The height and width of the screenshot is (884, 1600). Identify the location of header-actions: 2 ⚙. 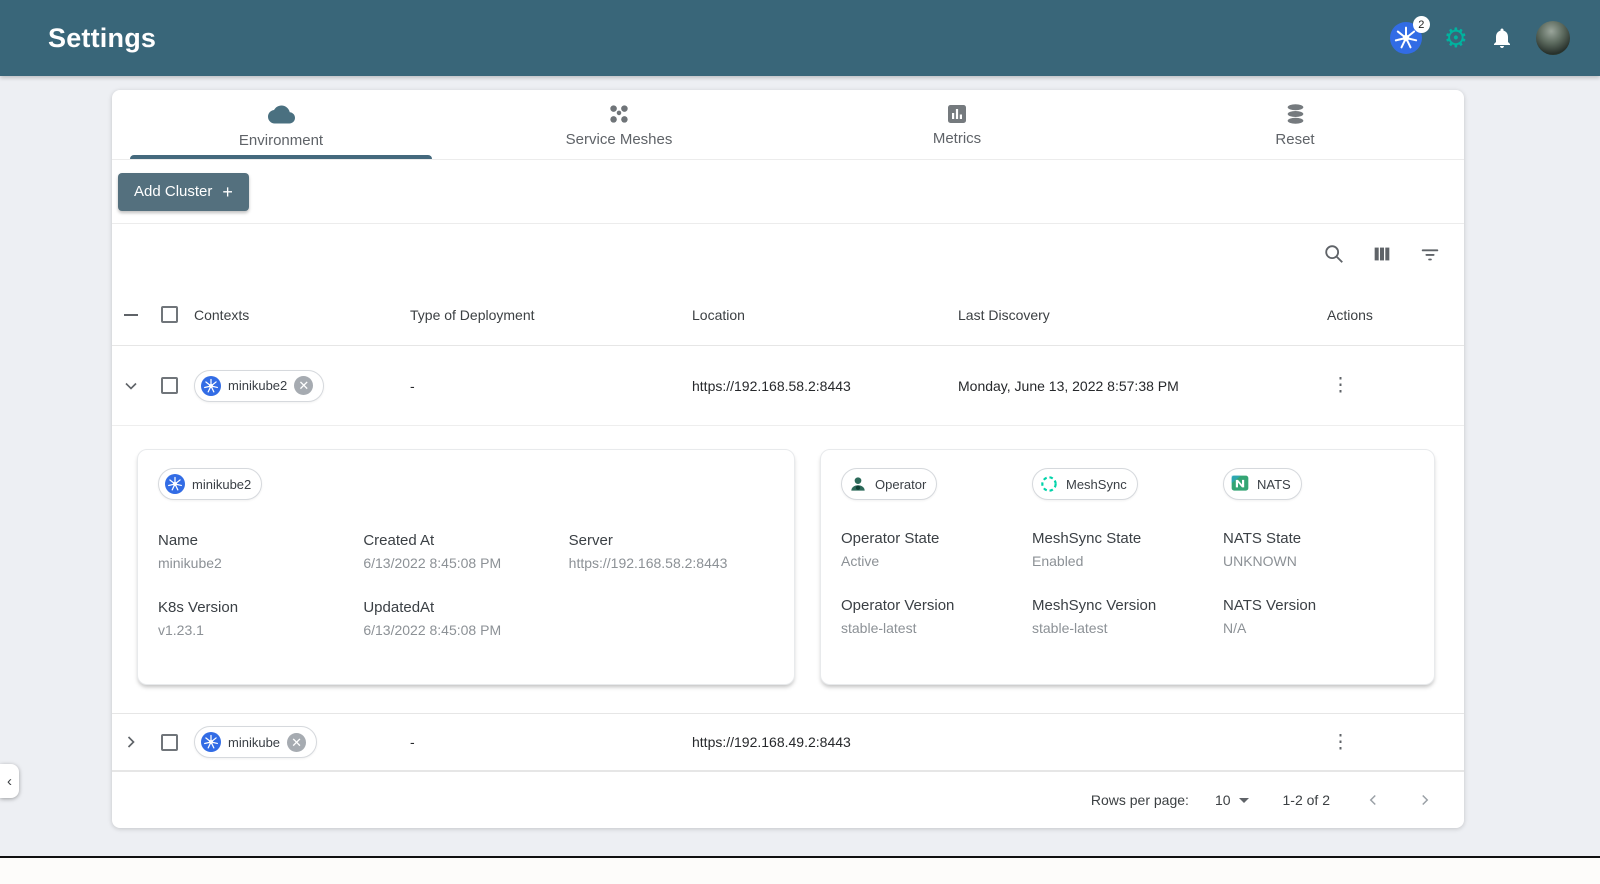
(1479, 35).